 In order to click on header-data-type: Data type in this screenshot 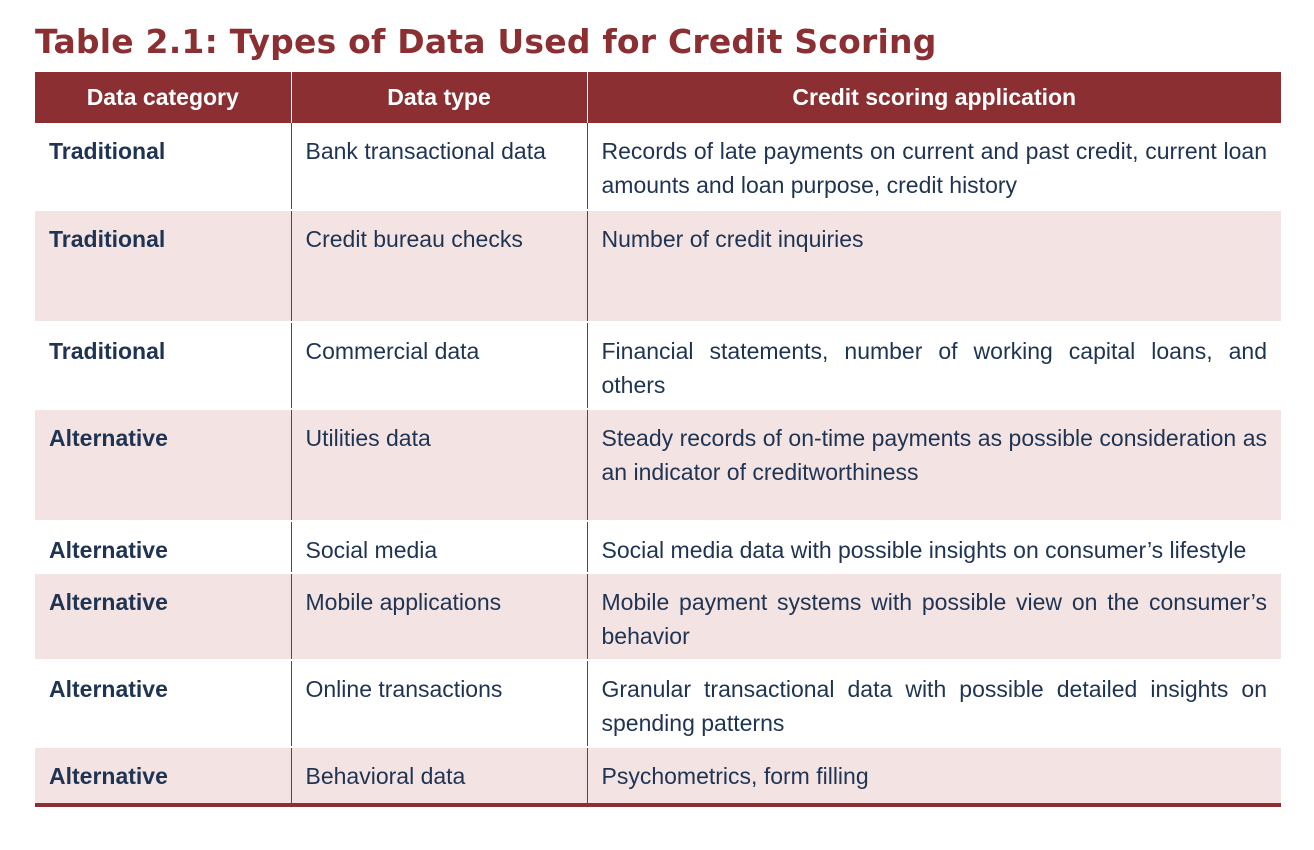, I will do `click(439, 97)`.